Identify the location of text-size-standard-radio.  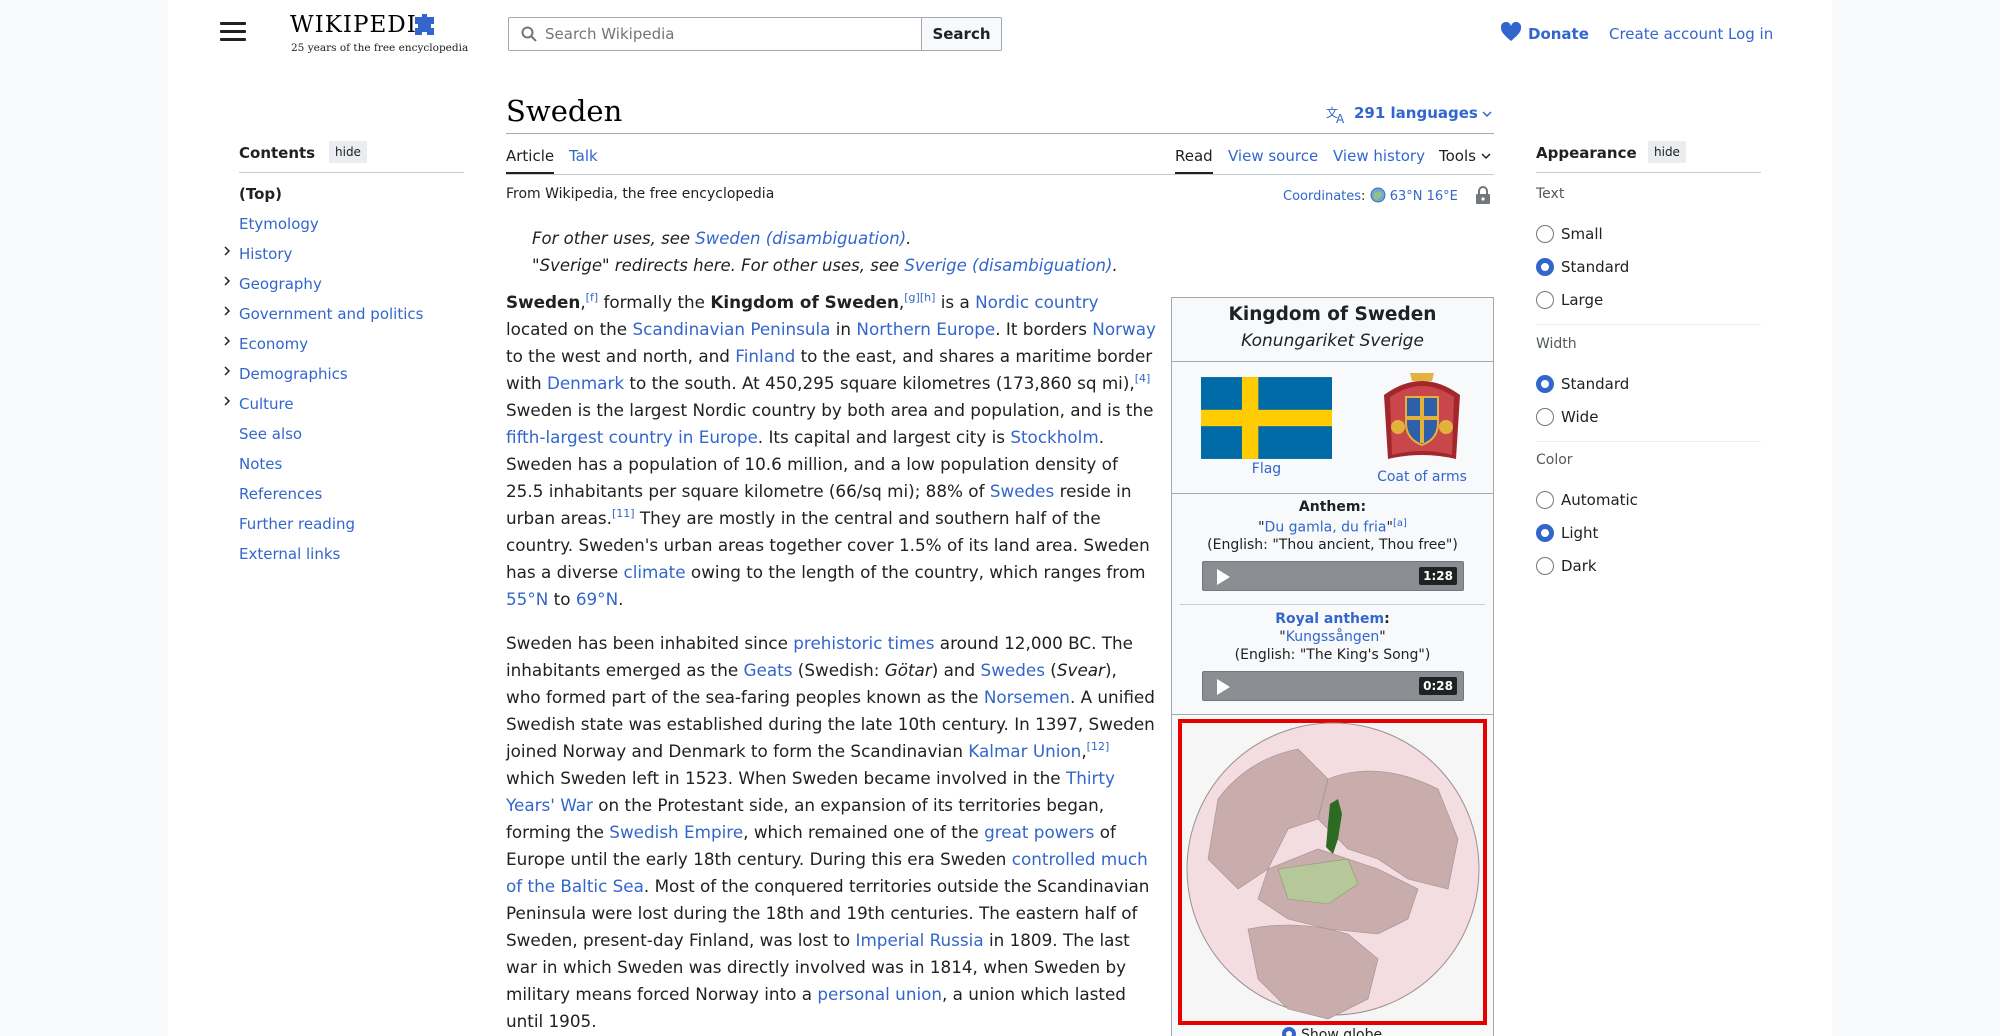
(1545, 267).